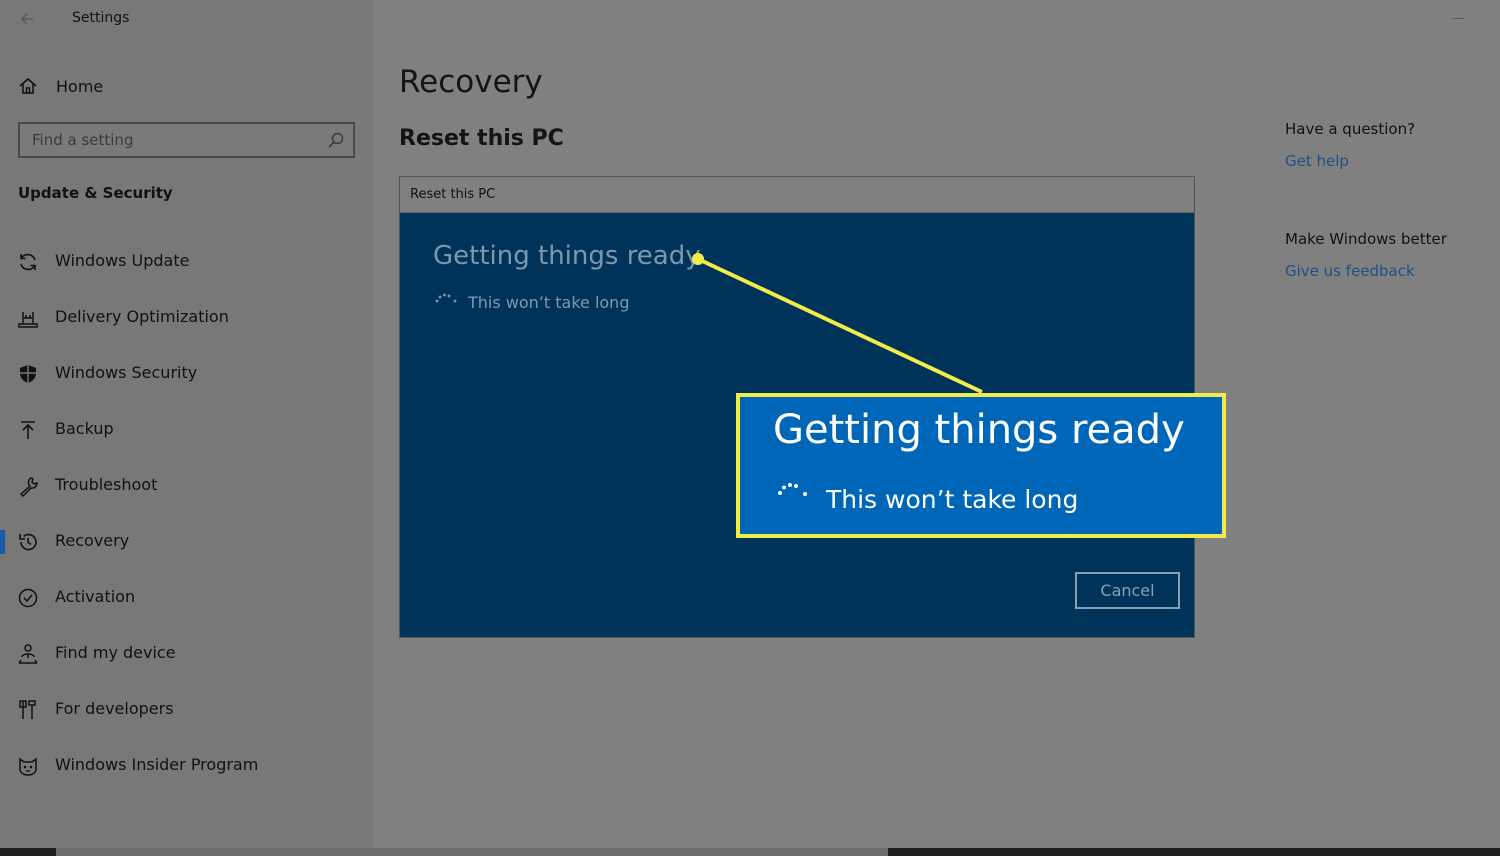 The height and width of the screenshot is (856, 1500). Describe the element at coordinates (472, 852) in the screenshot. I see `taskbar-segment` at that location.